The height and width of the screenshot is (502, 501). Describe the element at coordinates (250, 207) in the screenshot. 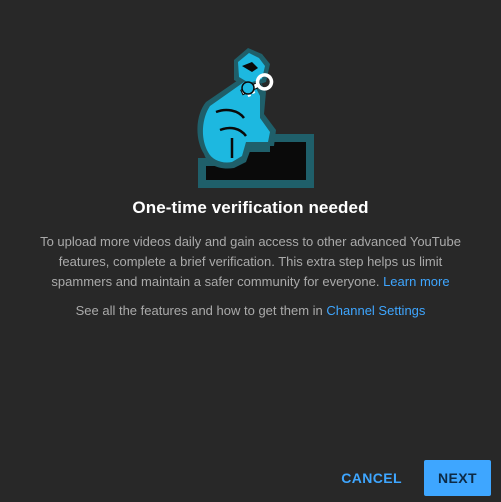

I see `dialog-title: One-time verification needed` at that location.